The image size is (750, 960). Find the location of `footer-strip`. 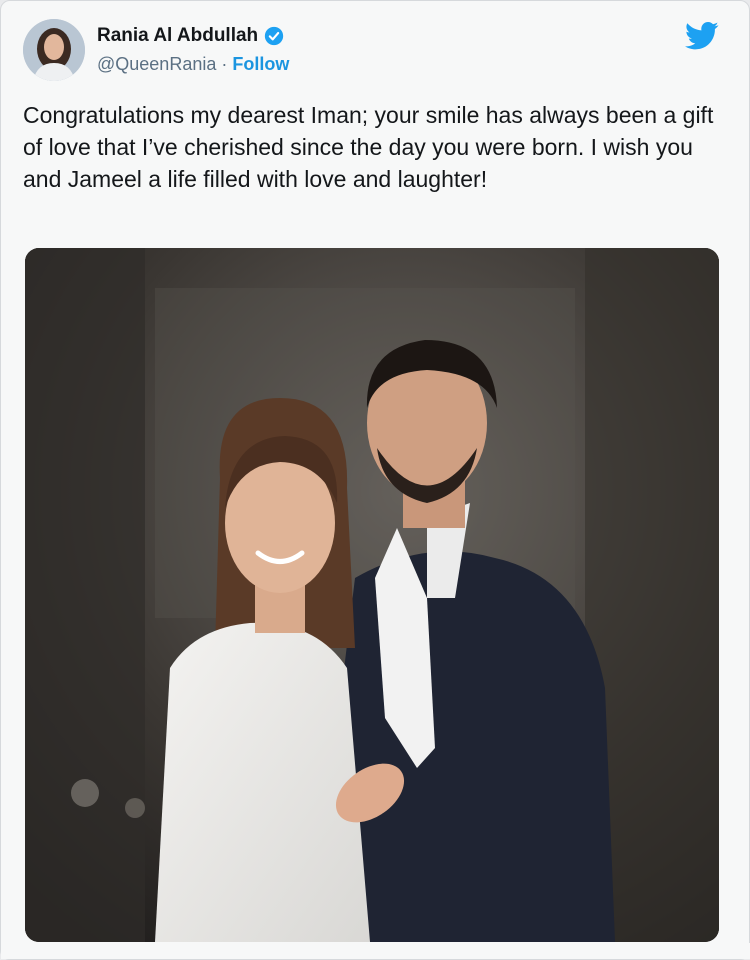

footer-strip is located at coordinates (375, 951).